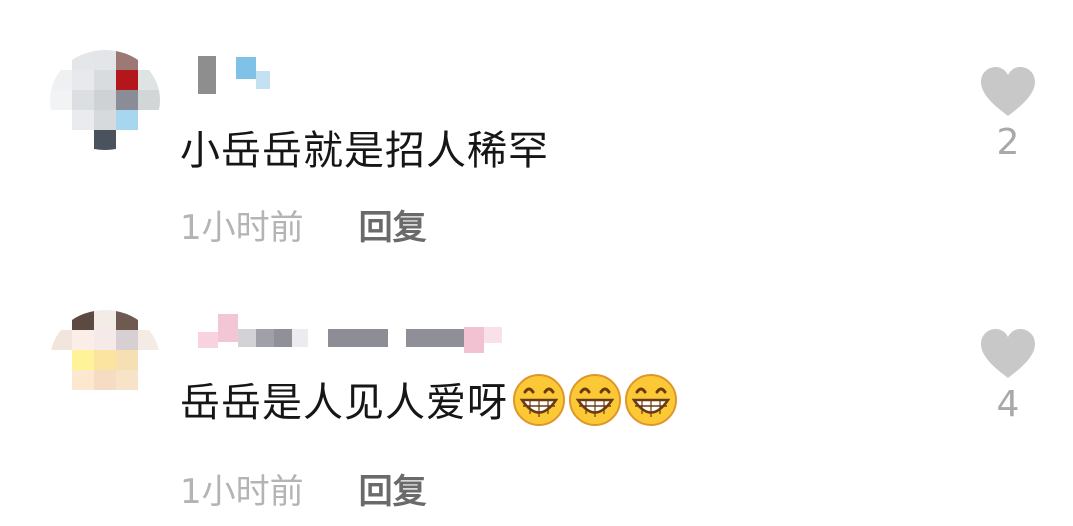 This screenshot has width=1073, height=526. What do you see at coordinates (105, 360) in the screenshot?
I see `avatar` at bounding box center [105, 360].